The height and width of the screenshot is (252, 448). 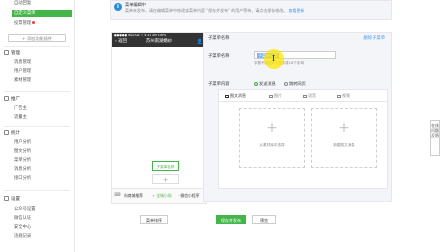 I want to click on radio-checked-icon, so click(x=256, y=84).